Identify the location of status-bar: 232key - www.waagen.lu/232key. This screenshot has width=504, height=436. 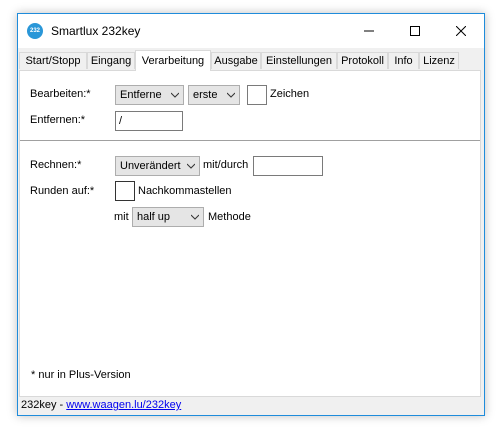
(251, 406).